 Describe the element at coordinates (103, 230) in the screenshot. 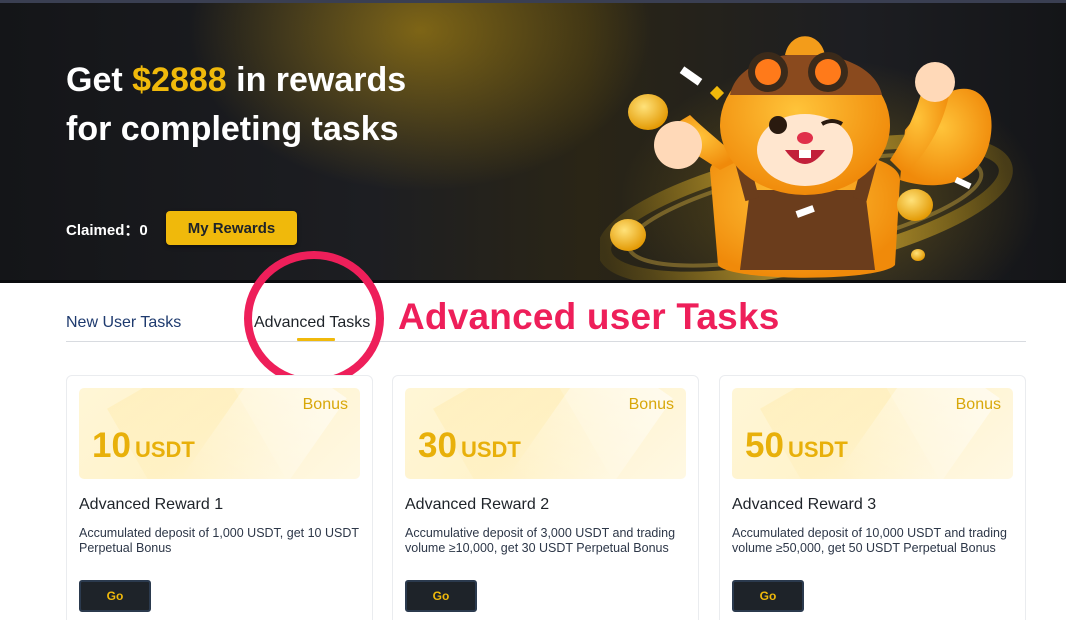

I see `claimed-label: Claimed：` at that location.